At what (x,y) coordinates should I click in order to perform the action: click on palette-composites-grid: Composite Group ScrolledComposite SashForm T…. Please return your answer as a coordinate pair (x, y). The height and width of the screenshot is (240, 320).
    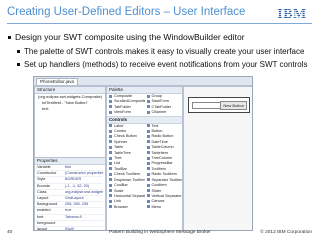
    Looking at the image, I should click on (144, 105).